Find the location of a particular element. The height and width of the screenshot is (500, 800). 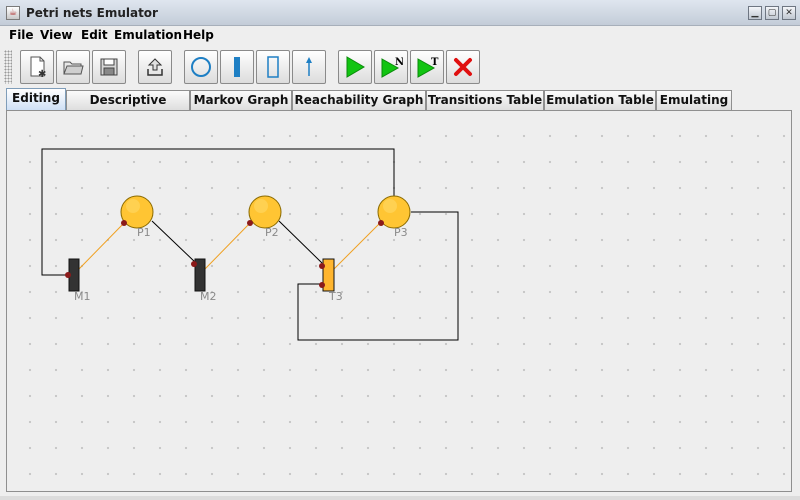

open-folder-icon is located at coordinates (73, 68).